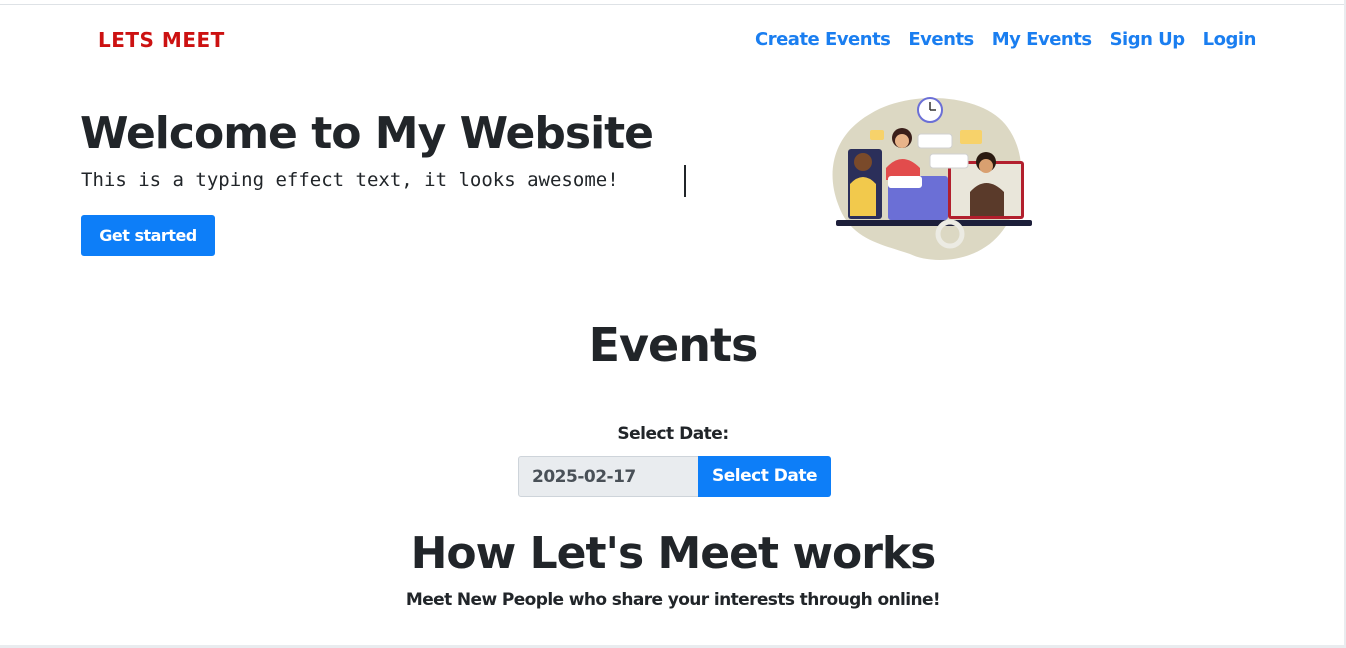 The image size is (1346, 648). What do you see at coordinates (764, 476) in the screenshot?
I see `select-date-button: Select Date` at bounding box center [764, 476].